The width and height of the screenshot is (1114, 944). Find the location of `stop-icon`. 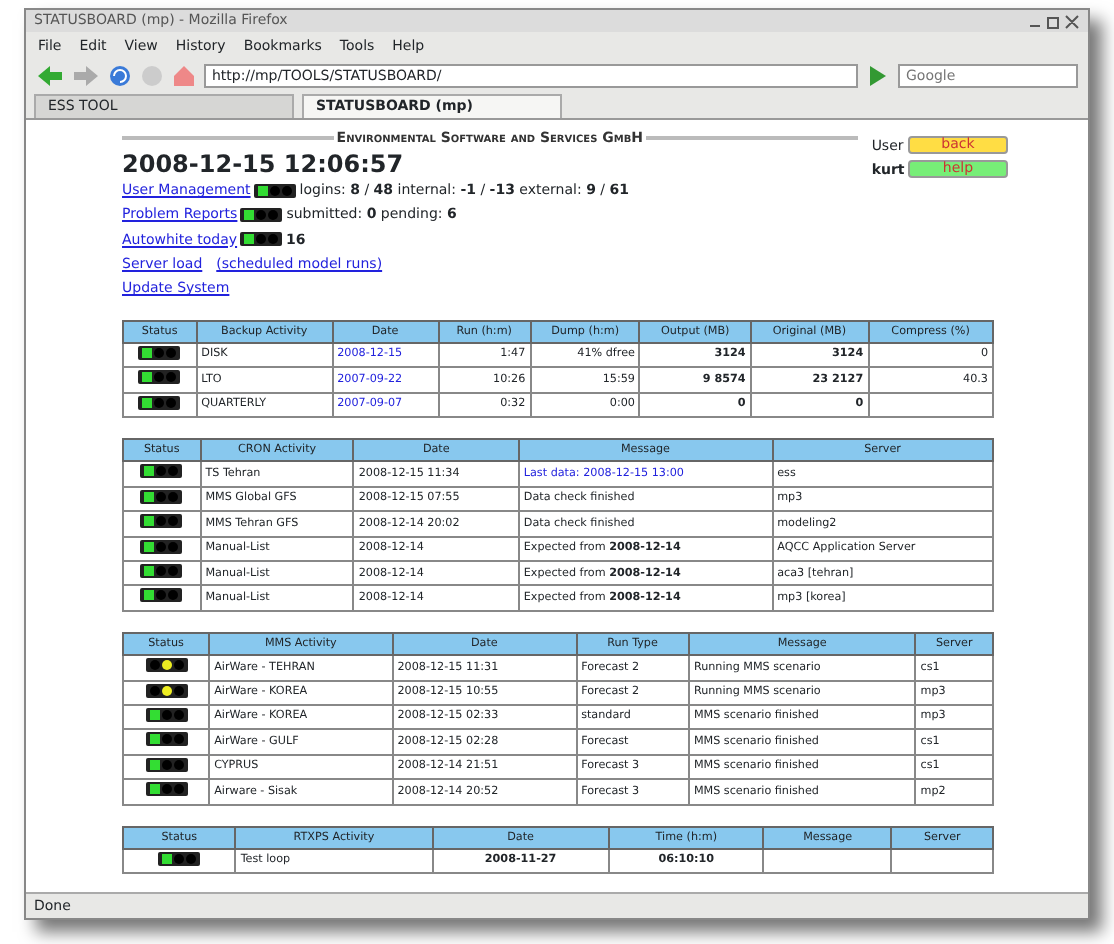

stop-icon is located at coordinates (152, 76).